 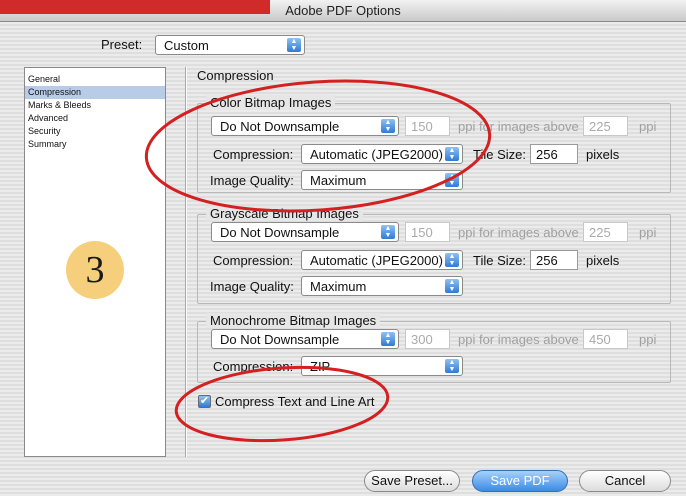 What do you see at coordinates (282, 404) in the screenshot?
I see `annotation-circle-compress-text` at bounding box center [282, 404].